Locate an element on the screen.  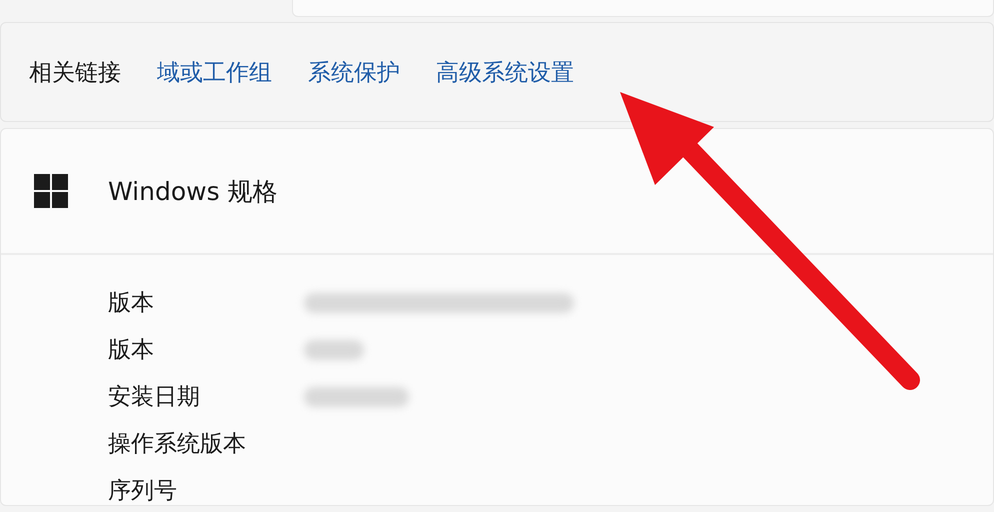
settings-link: 域或工作组 is located at coordinates (214, 72).